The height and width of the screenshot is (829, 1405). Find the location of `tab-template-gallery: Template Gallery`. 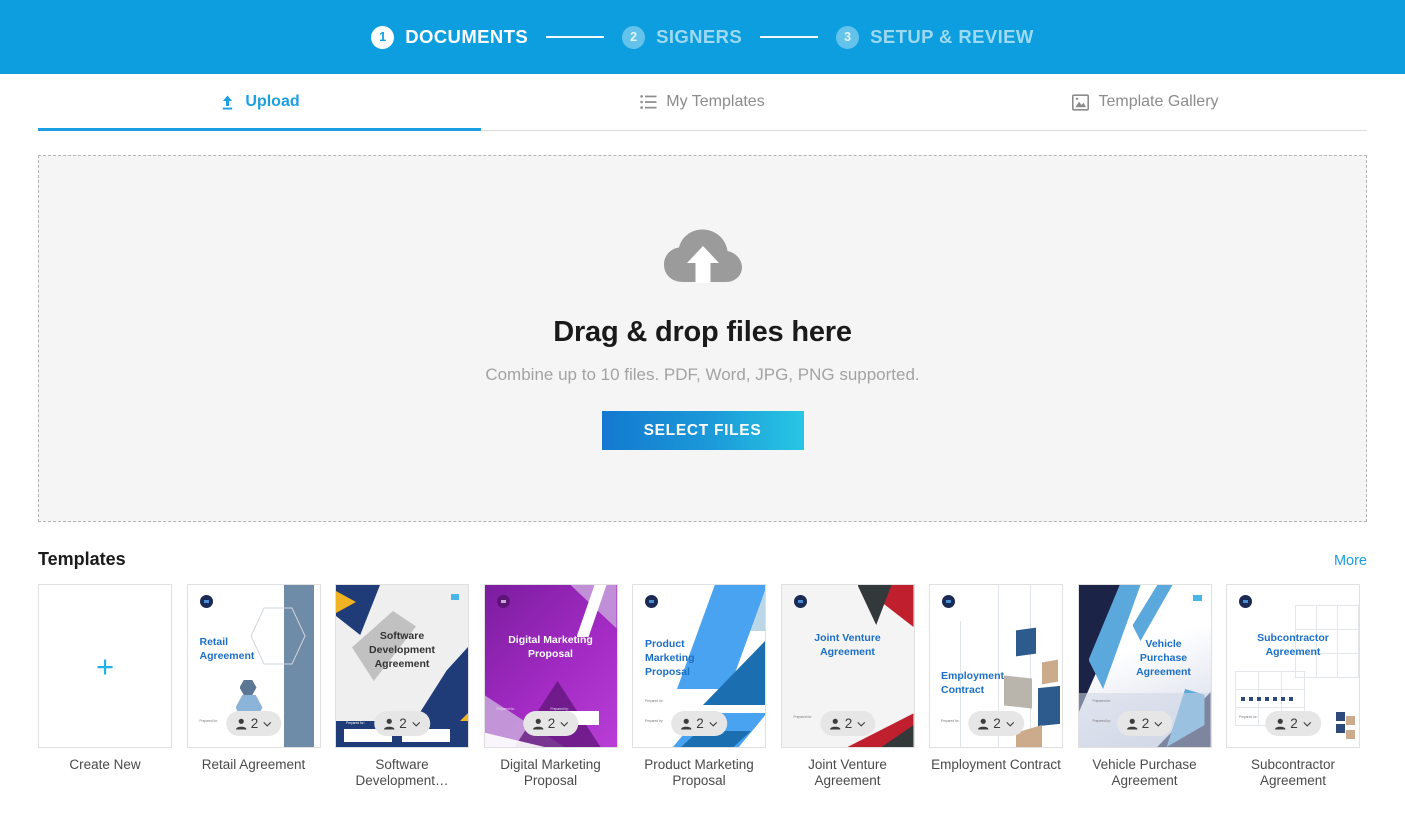

tab-template-gallery: Template Gallery is located at coordinates (1145, 102).